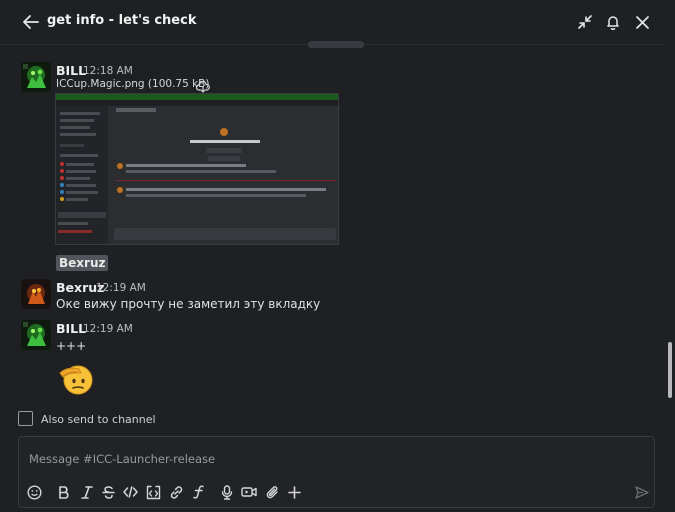 Image resolution: width=675 pixels, height=512 pixels. I want to click on user-mention: Bexruz, so click(82, 263).